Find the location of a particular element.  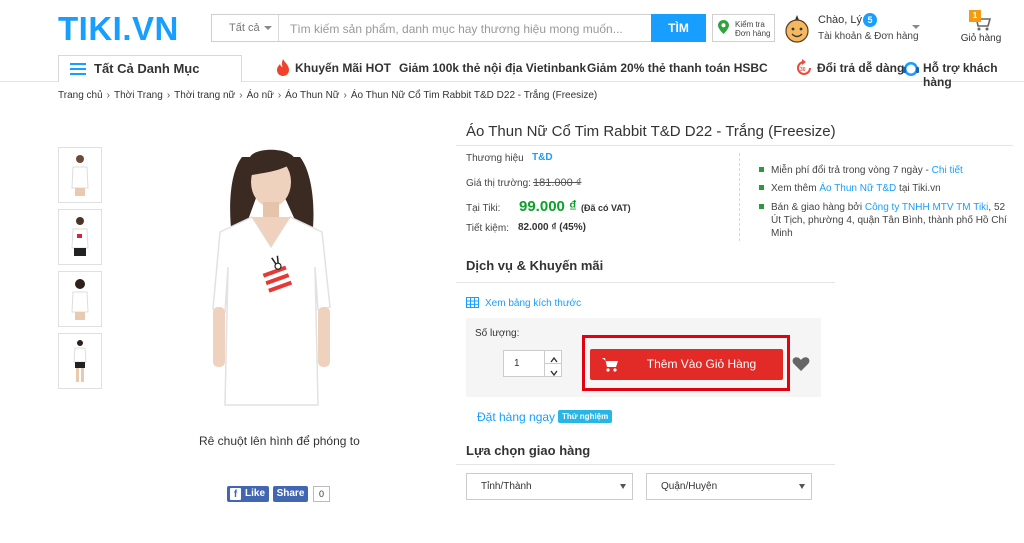

breadcrumb-item: Thời Trang is located at coordinates (138, 95).